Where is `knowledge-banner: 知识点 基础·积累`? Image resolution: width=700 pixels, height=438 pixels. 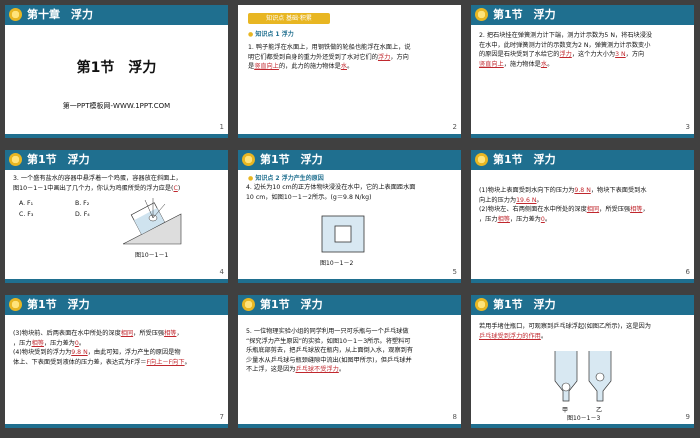
knowledge-banner: 知识点 基础·积累 is located at coordinates (289, 18).